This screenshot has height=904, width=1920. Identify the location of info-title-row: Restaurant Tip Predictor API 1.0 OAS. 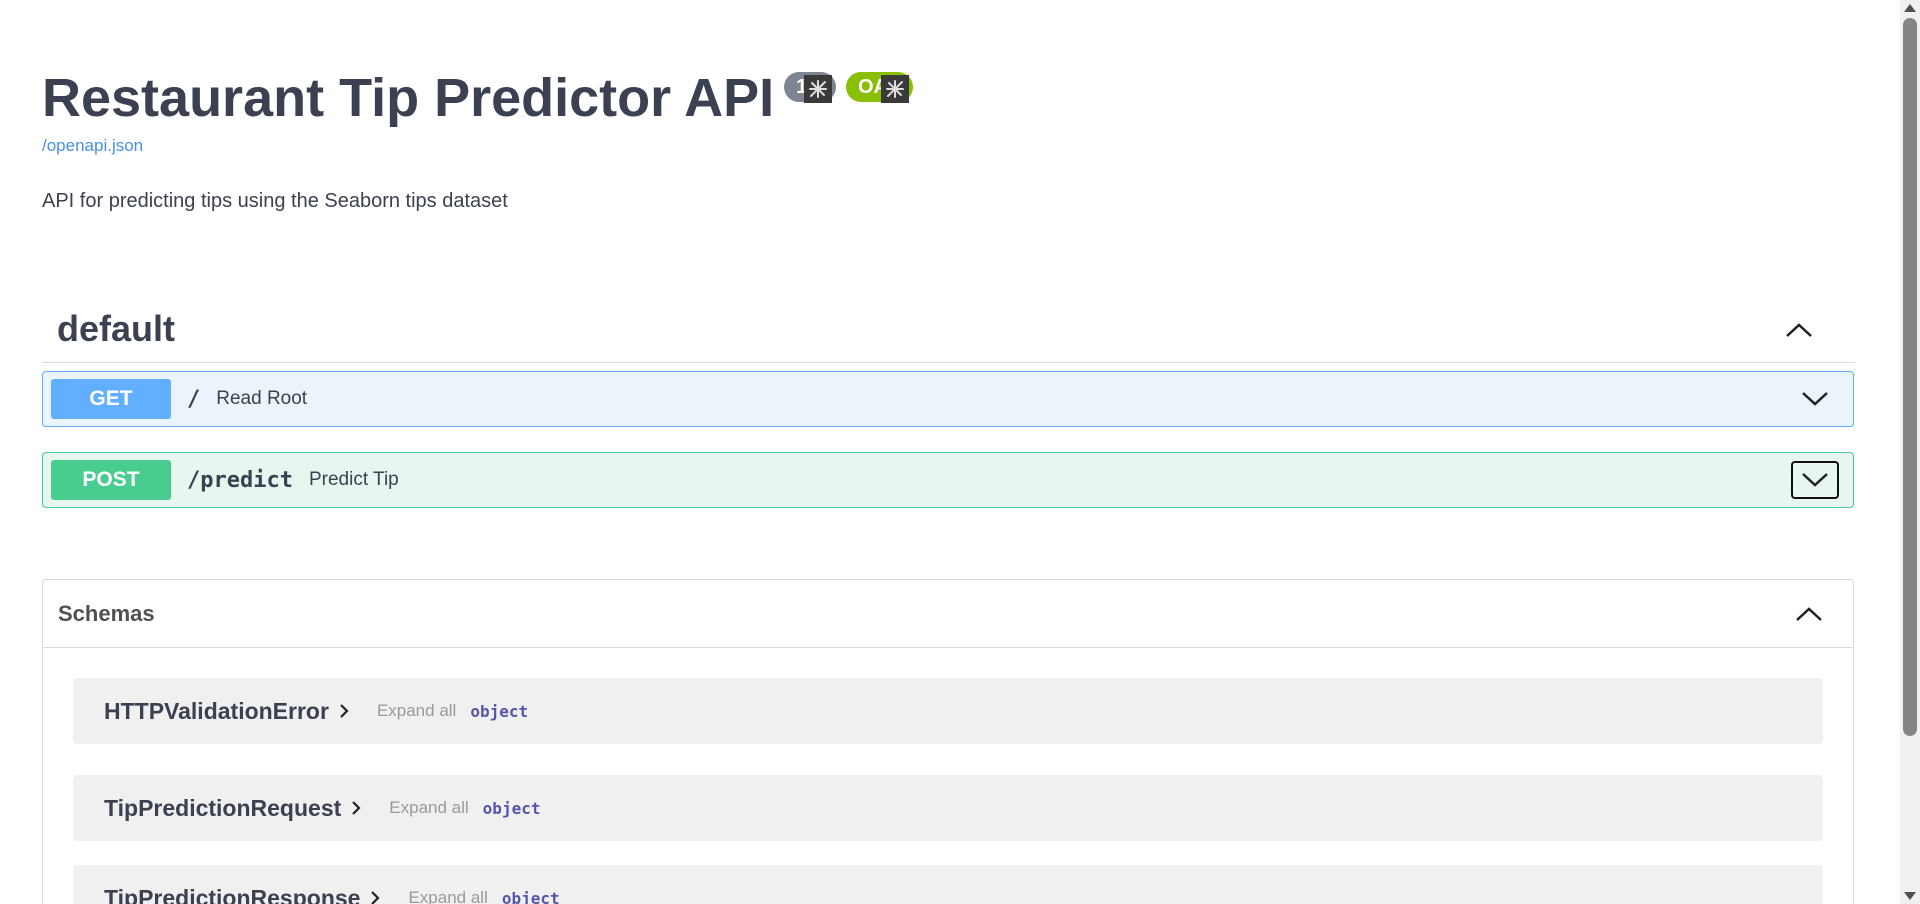
(478, 98).